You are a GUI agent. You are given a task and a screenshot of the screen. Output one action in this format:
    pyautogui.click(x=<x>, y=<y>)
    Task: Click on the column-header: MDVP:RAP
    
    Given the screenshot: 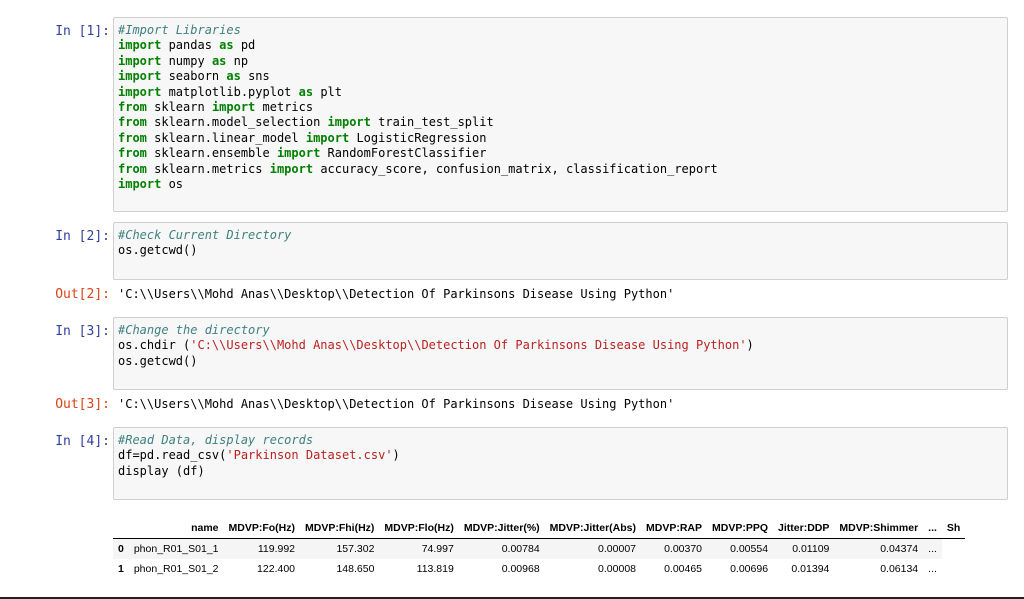 What is the action you would take?
    pyautogui.click(x=674, y=528)
    